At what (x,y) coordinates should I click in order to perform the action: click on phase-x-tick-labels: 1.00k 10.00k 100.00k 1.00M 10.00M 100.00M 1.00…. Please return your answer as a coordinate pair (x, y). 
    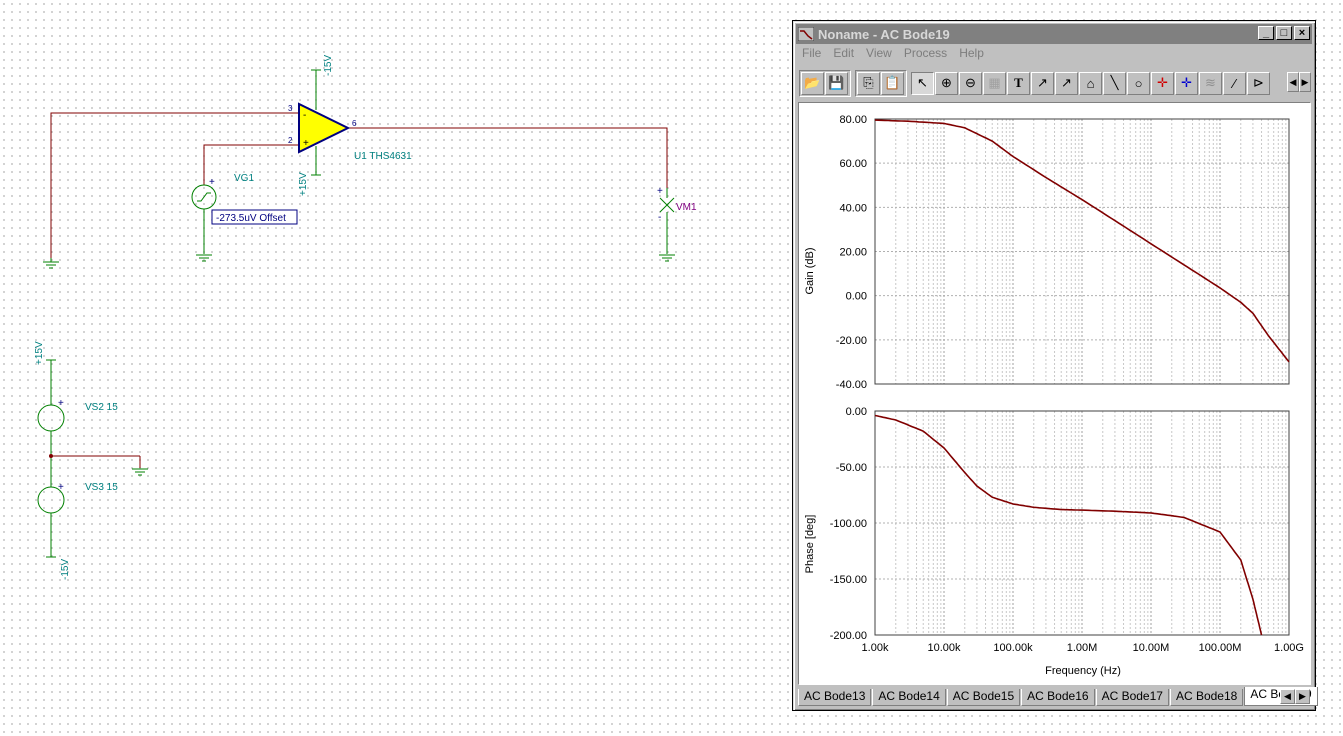
    Looking at the image, I should click on (1083, 648).